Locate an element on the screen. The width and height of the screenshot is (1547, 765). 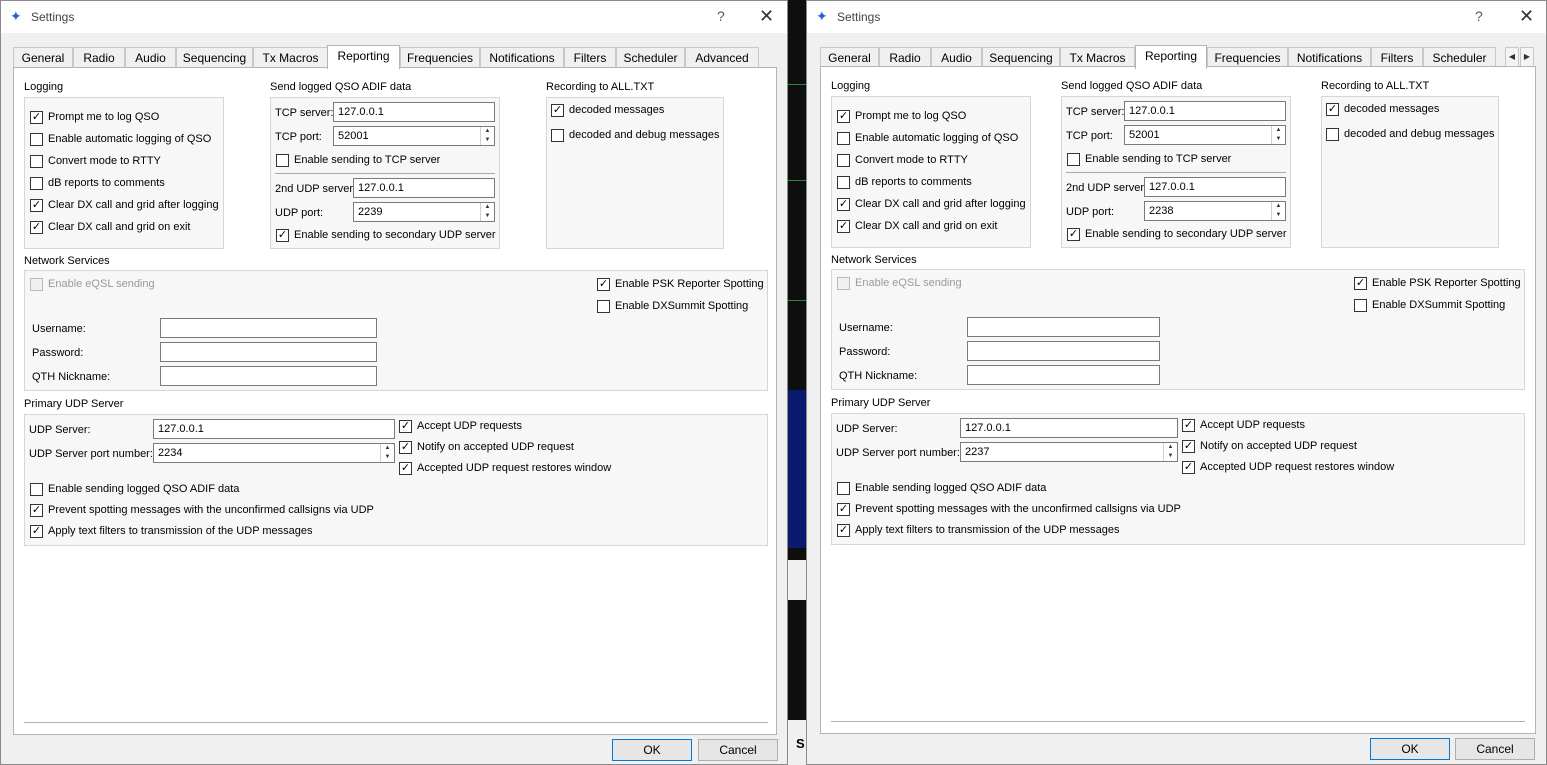
udp-server-port-spinbox: 2237 ▲ ▼ is located at coordinates (1069, 452).